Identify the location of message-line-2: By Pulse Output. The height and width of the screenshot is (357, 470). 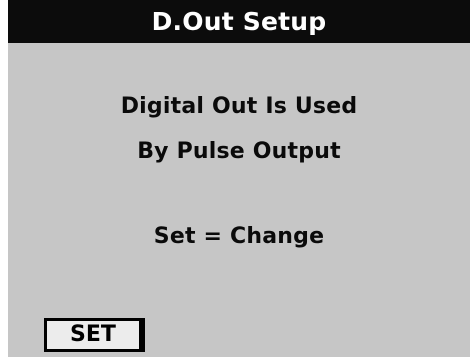
(239, 151).